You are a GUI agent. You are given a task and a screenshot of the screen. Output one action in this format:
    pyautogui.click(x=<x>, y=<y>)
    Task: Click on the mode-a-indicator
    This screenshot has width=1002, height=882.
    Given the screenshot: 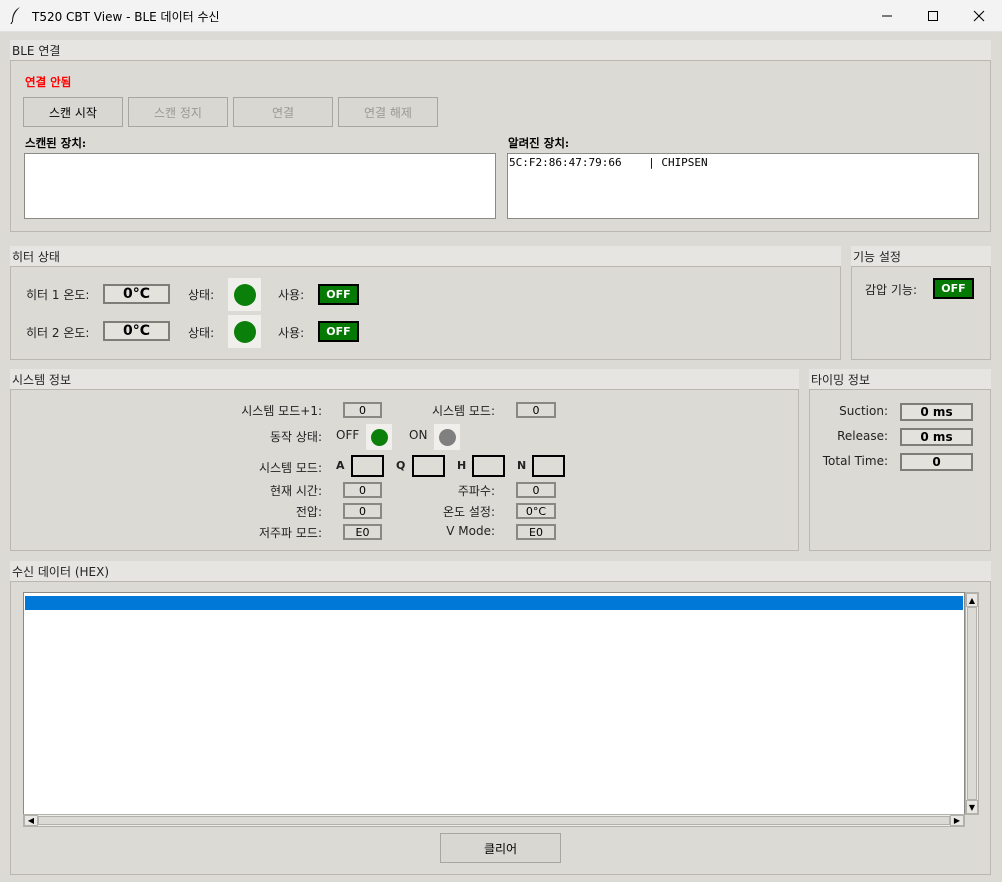 What is the action you would take?
    pyautogui.click(x=367, y=466)
    